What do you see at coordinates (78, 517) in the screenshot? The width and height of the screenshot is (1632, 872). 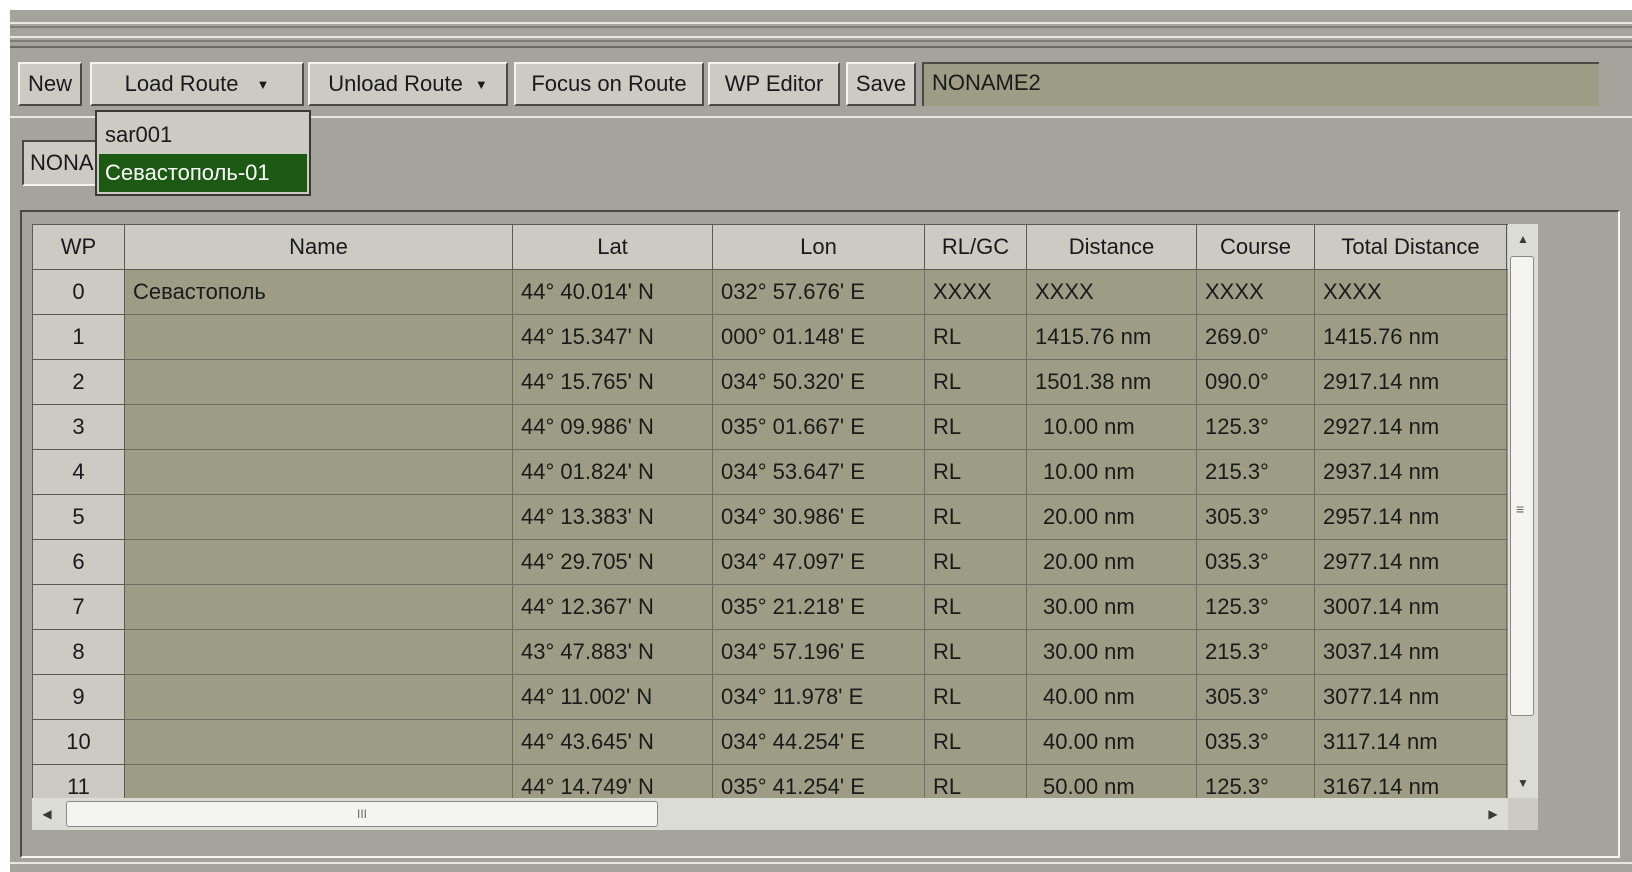 I see `cell-wp: 5` at bounding box center [78, 517].